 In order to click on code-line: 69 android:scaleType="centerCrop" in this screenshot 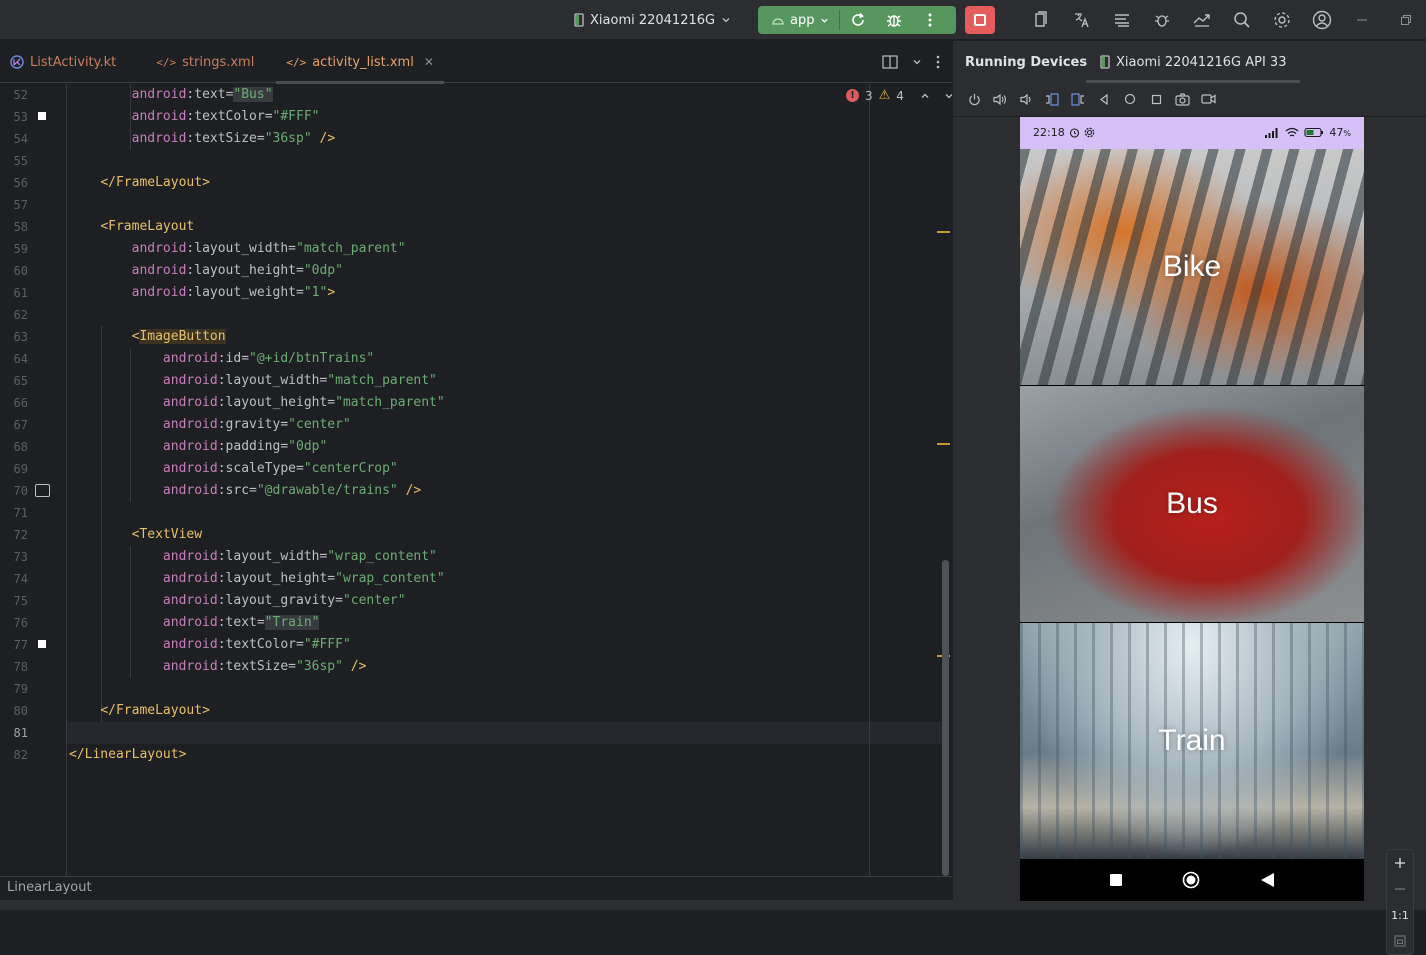, I will do `click(470, 469)`.